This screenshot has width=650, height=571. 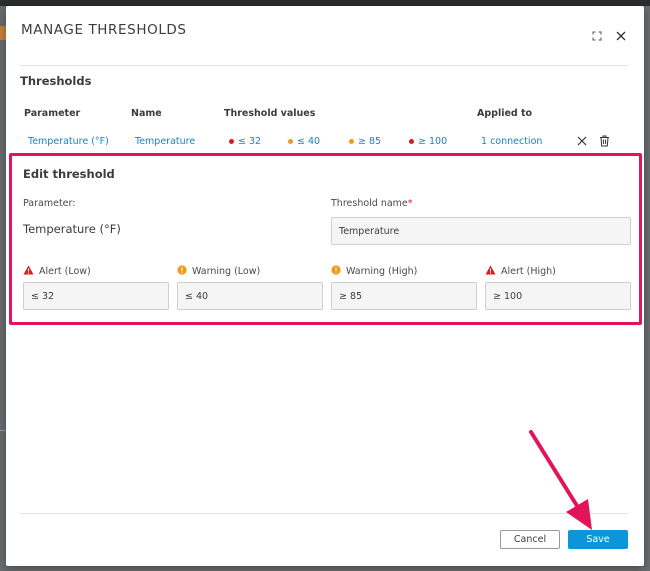 I want to click on threshold-value-text: ≤ 40, so click(x=309, y=141).